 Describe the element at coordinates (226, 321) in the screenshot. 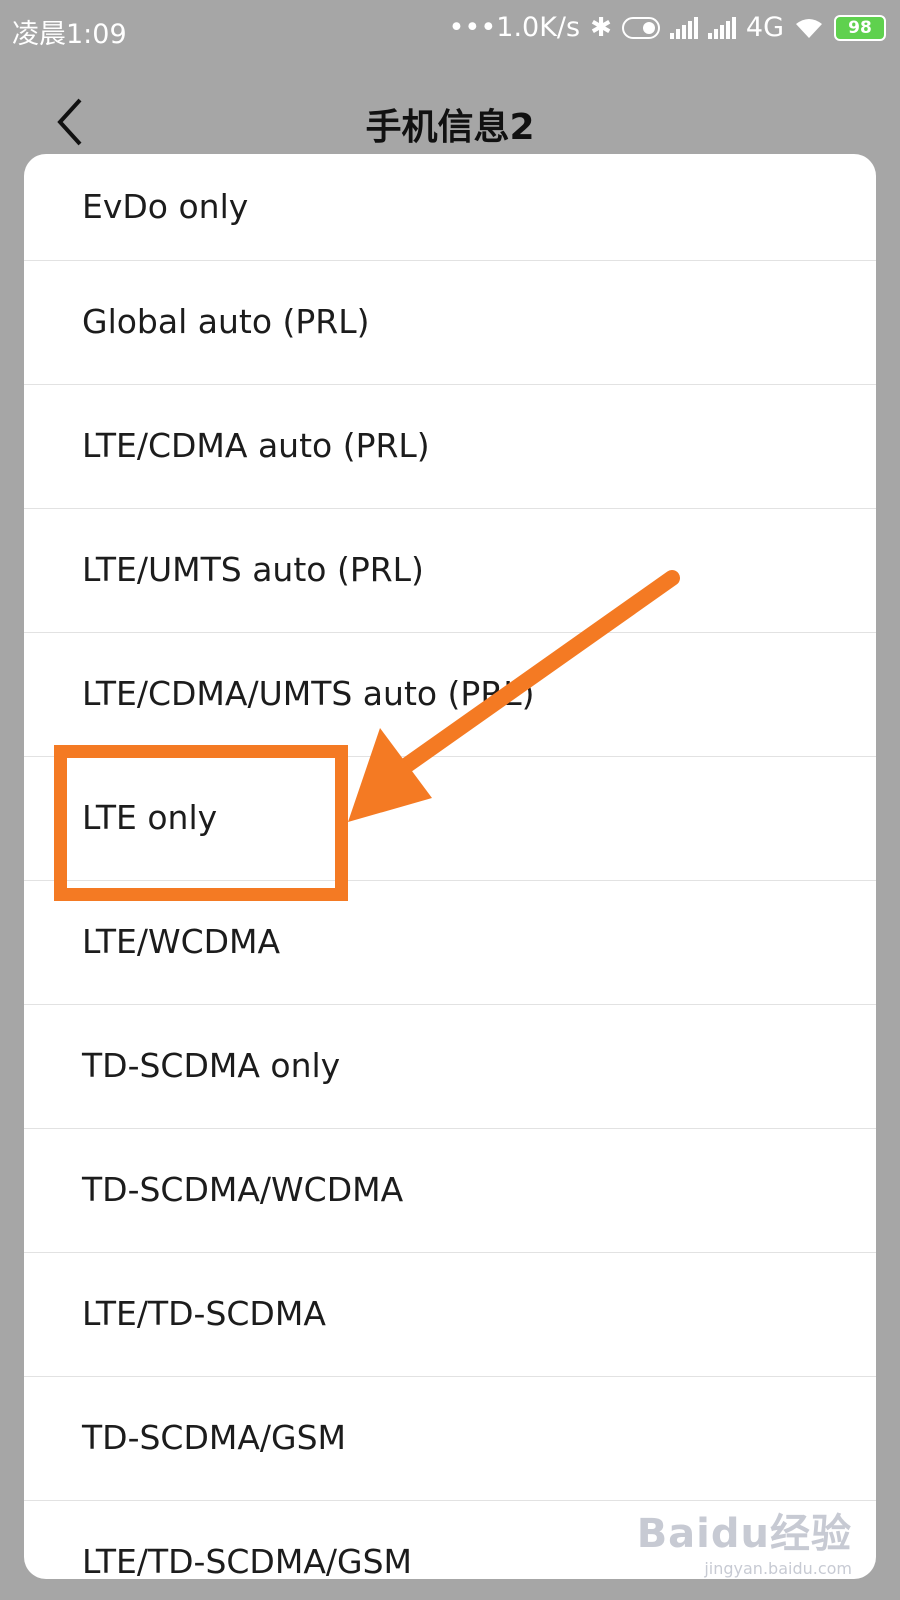

I see `option-label: Global auto (PRL)` at that location.